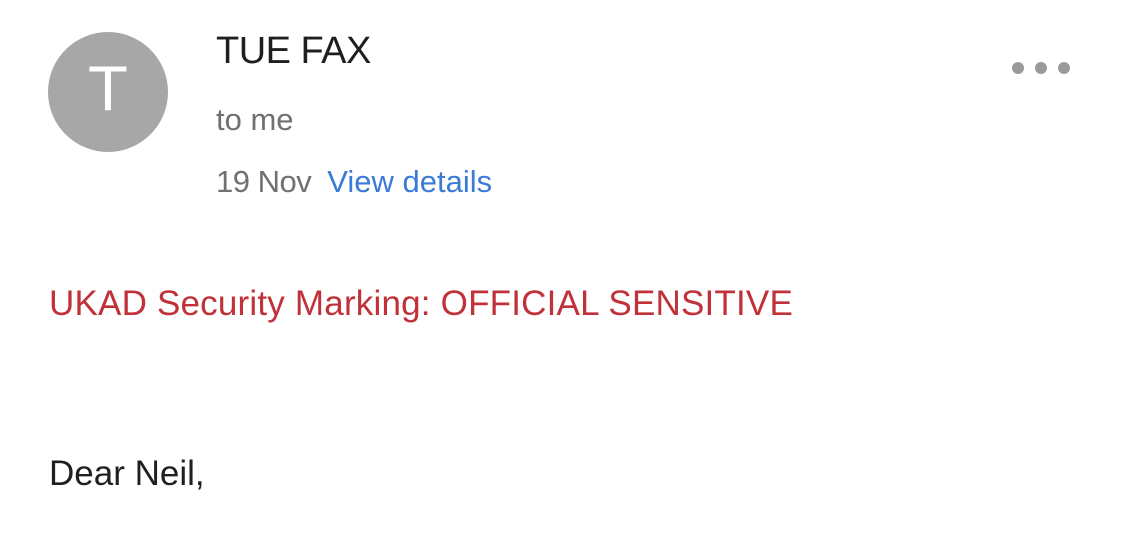  I want to click on sender-avatar: T, so click(108, 92).